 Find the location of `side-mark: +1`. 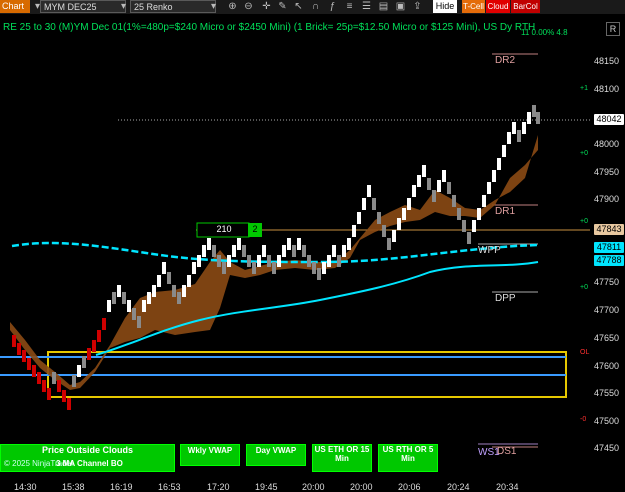

side-mark: +1 is located at coordinates (584, 88).